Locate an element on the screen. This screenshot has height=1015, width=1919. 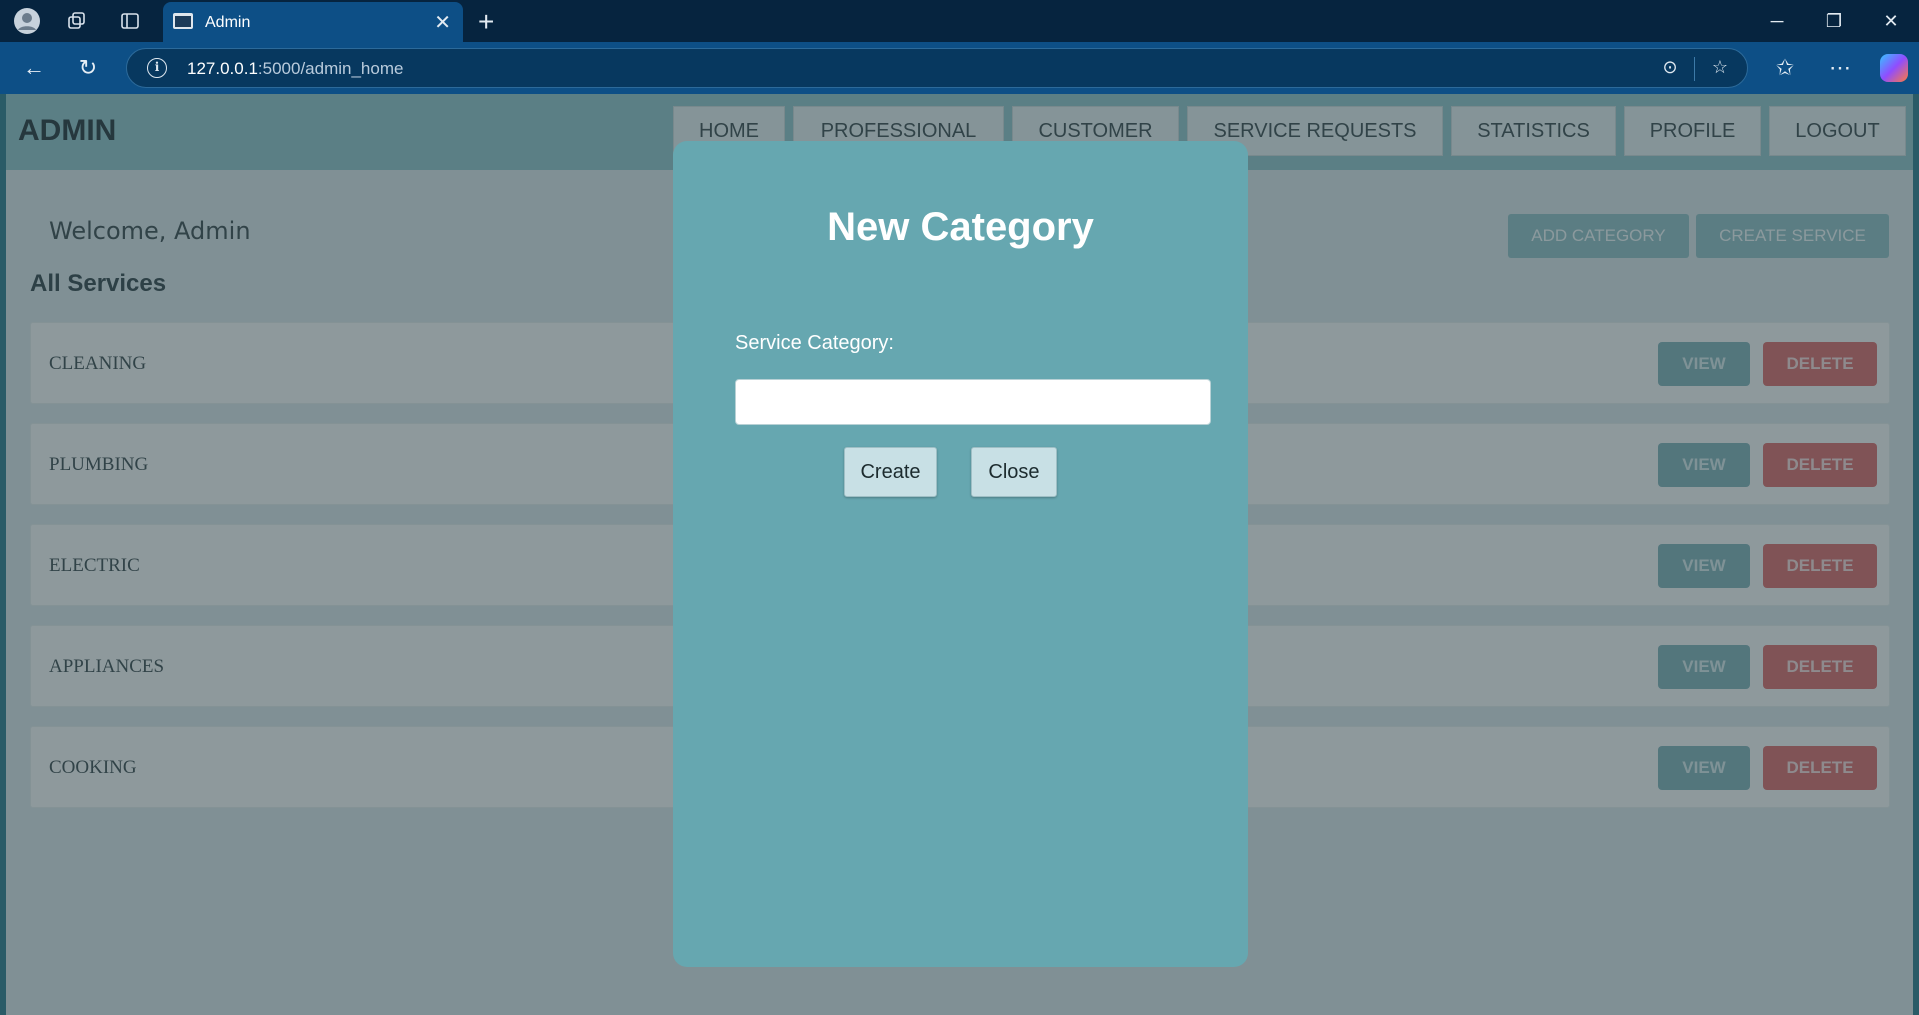
terminal-favicon-icon is located at coordinates (183, 21).